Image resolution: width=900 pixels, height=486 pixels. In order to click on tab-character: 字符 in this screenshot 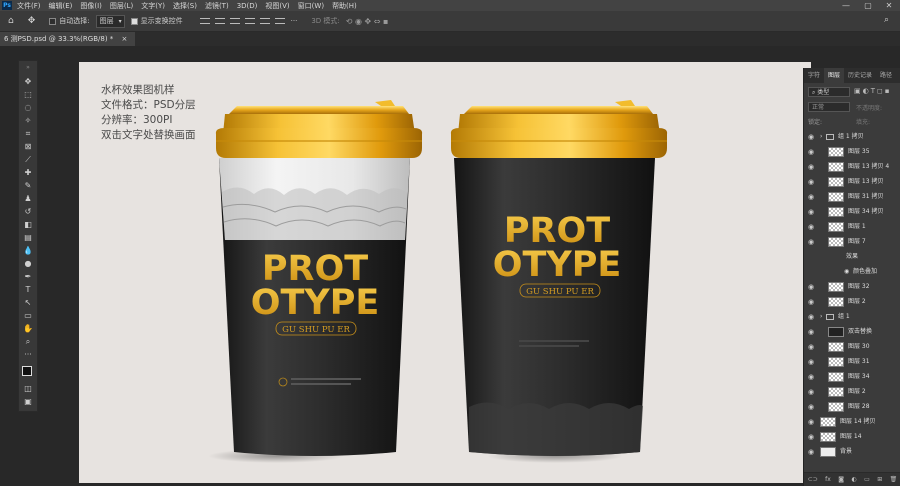, I will do `click(814, 75)`.